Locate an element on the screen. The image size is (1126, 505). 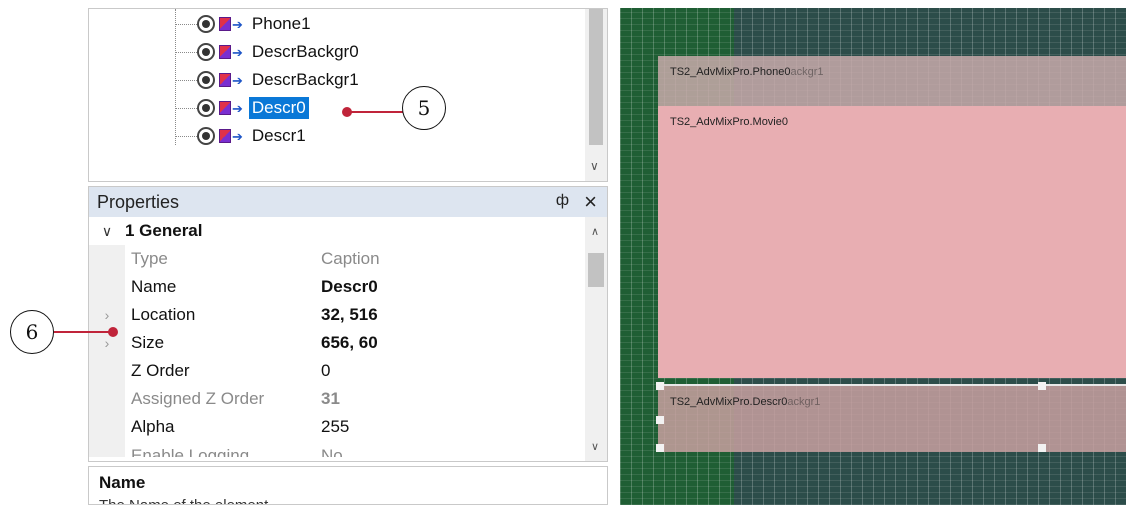
property-value: 656, 60 is located at coordinates (453, 343).